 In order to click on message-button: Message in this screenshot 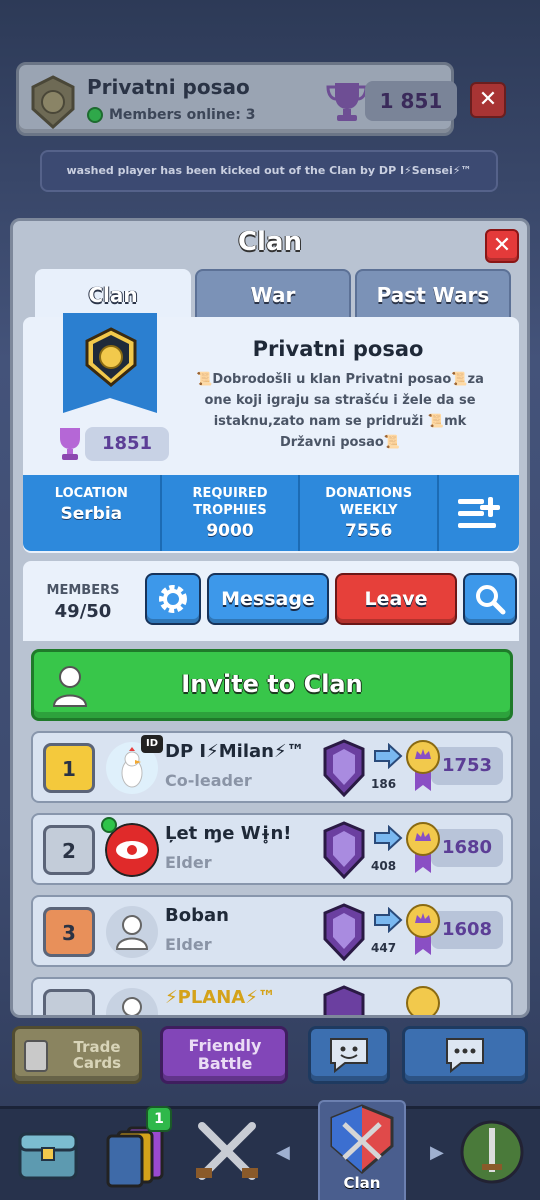, I will do `click(268, 599)`.